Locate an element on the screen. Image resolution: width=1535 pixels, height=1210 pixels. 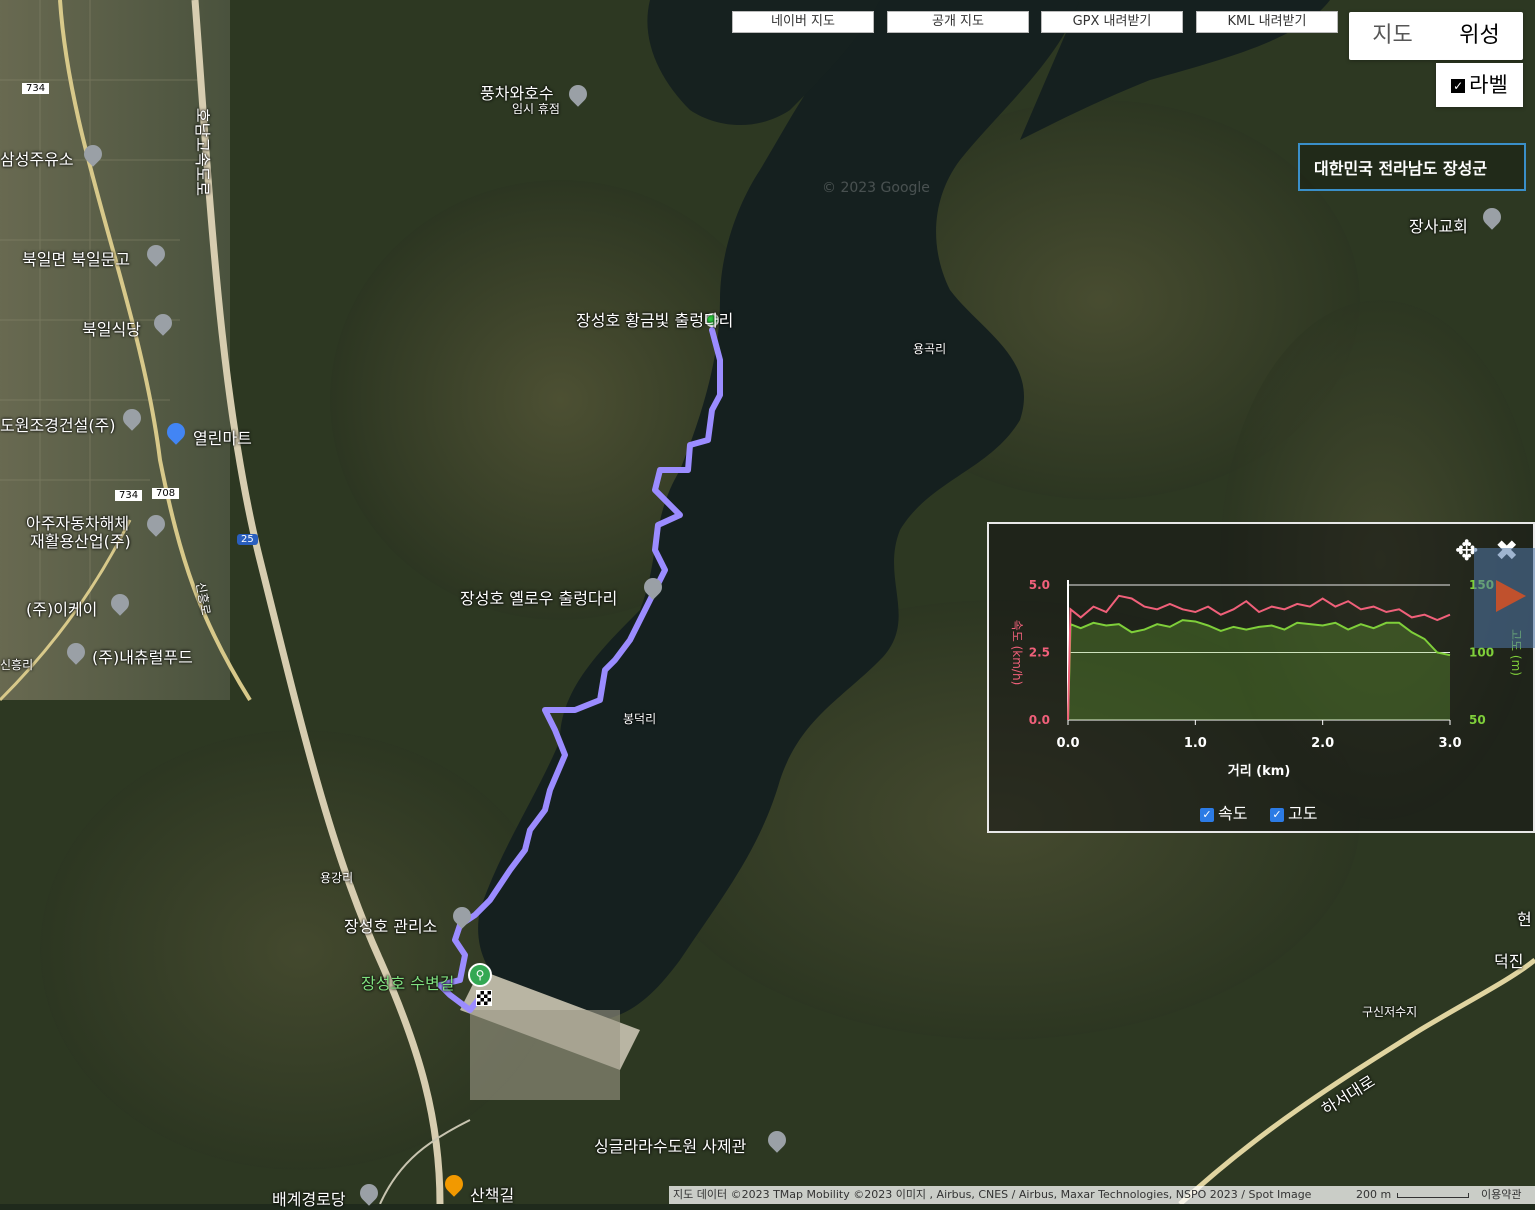
poi-gusin-reservoir: 구신저수지 is located at coordinates (1390, 1012).